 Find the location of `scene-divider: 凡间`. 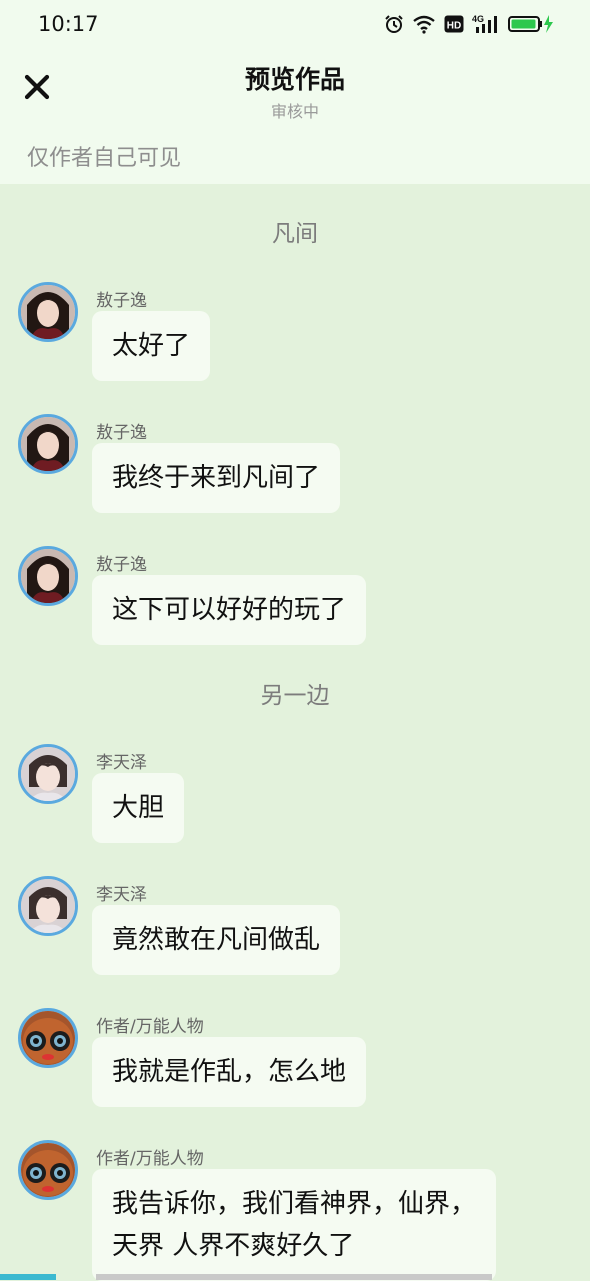

scene-divider: 凡间 is located at coordinates (295, 234).